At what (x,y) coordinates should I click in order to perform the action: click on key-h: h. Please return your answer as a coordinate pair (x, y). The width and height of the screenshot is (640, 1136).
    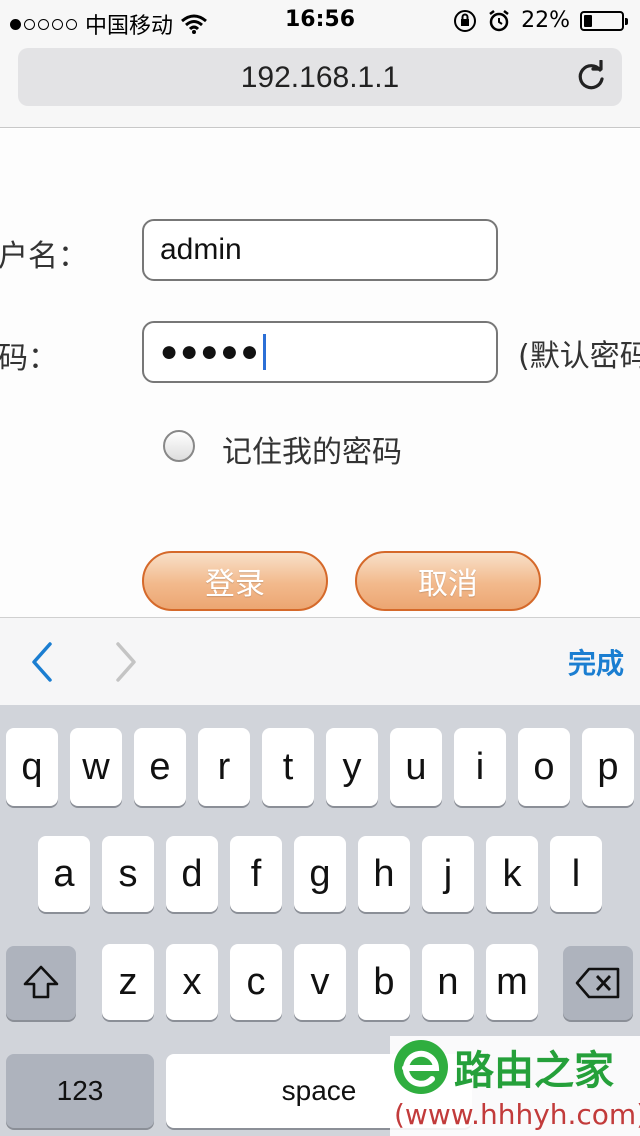
    Looking at the image, I should click on (384, 874).